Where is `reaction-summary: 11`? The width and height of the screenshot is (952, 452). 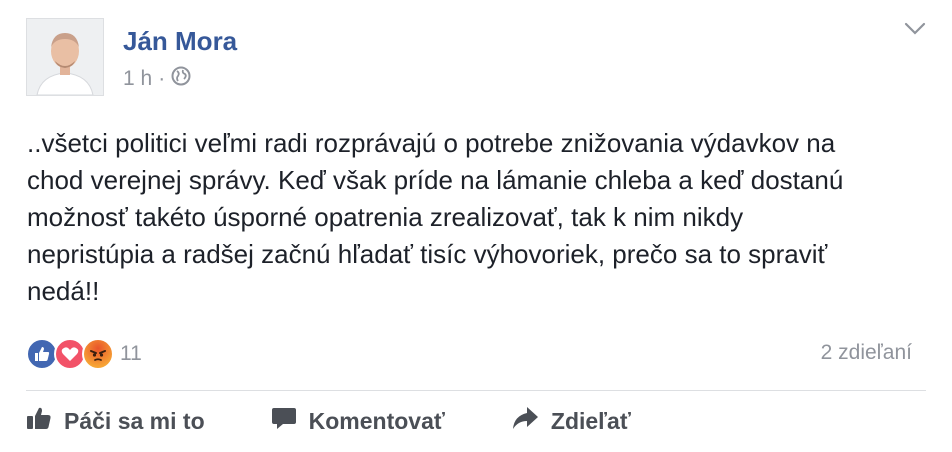 reaction-summary: 11 is located at coordinates (84, 354).